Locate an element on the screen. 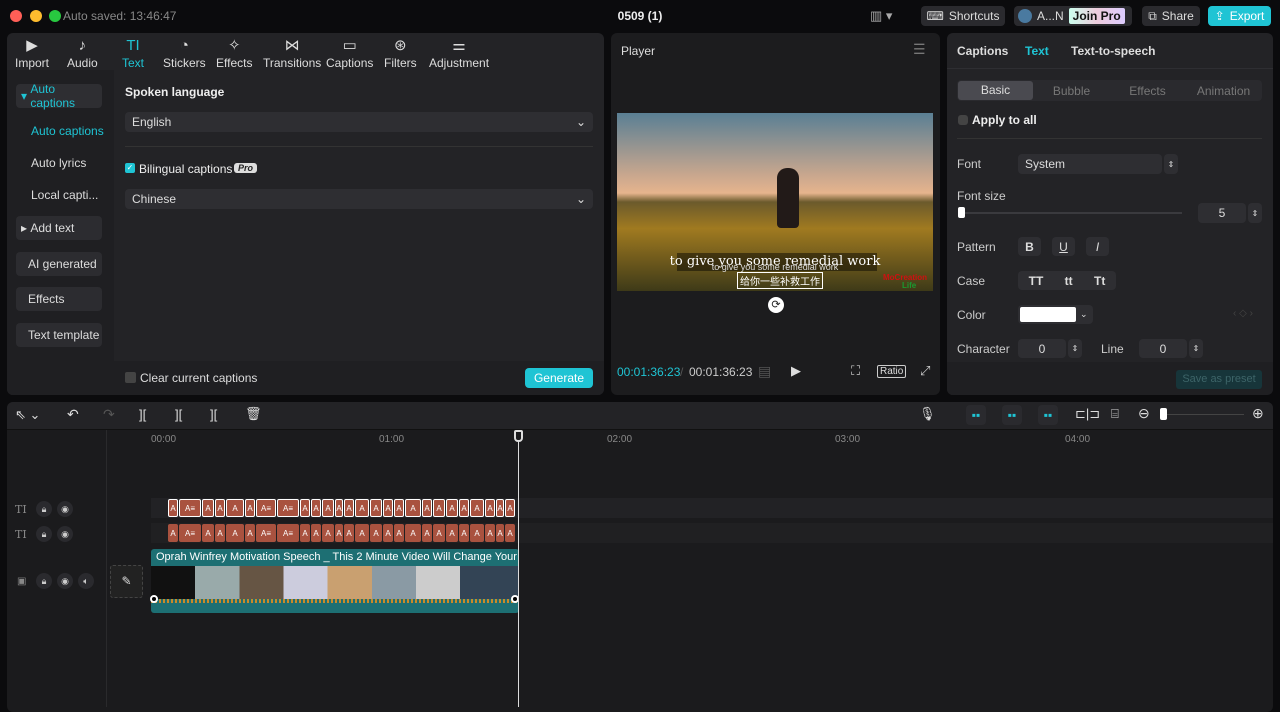 This screenshot has width=1280, height=712. tab-text: TI Text is located at coordinates (133, 53).